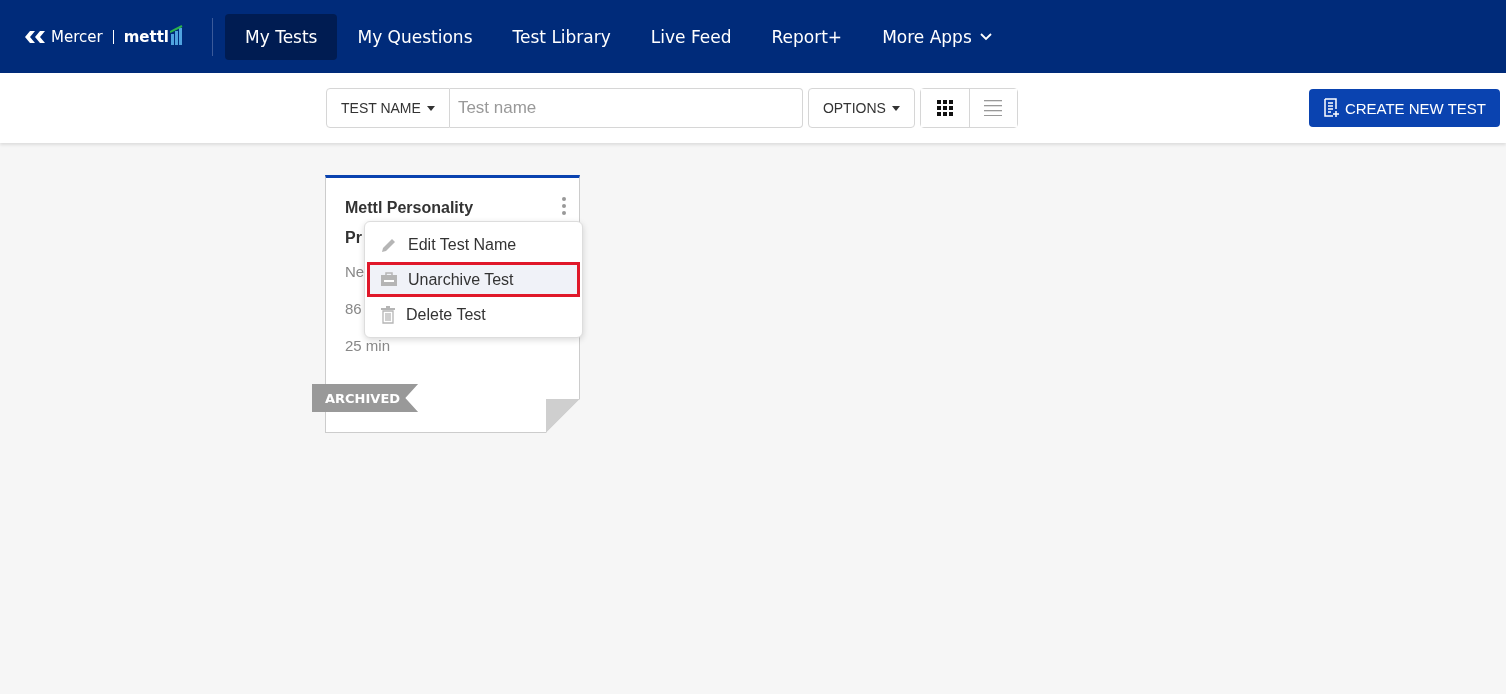 Image resolution: width=1506 pixels, height=694 pixels. Describe the element at coordinates (993, 108) in the screenshot. I see `list-icon` at that location.